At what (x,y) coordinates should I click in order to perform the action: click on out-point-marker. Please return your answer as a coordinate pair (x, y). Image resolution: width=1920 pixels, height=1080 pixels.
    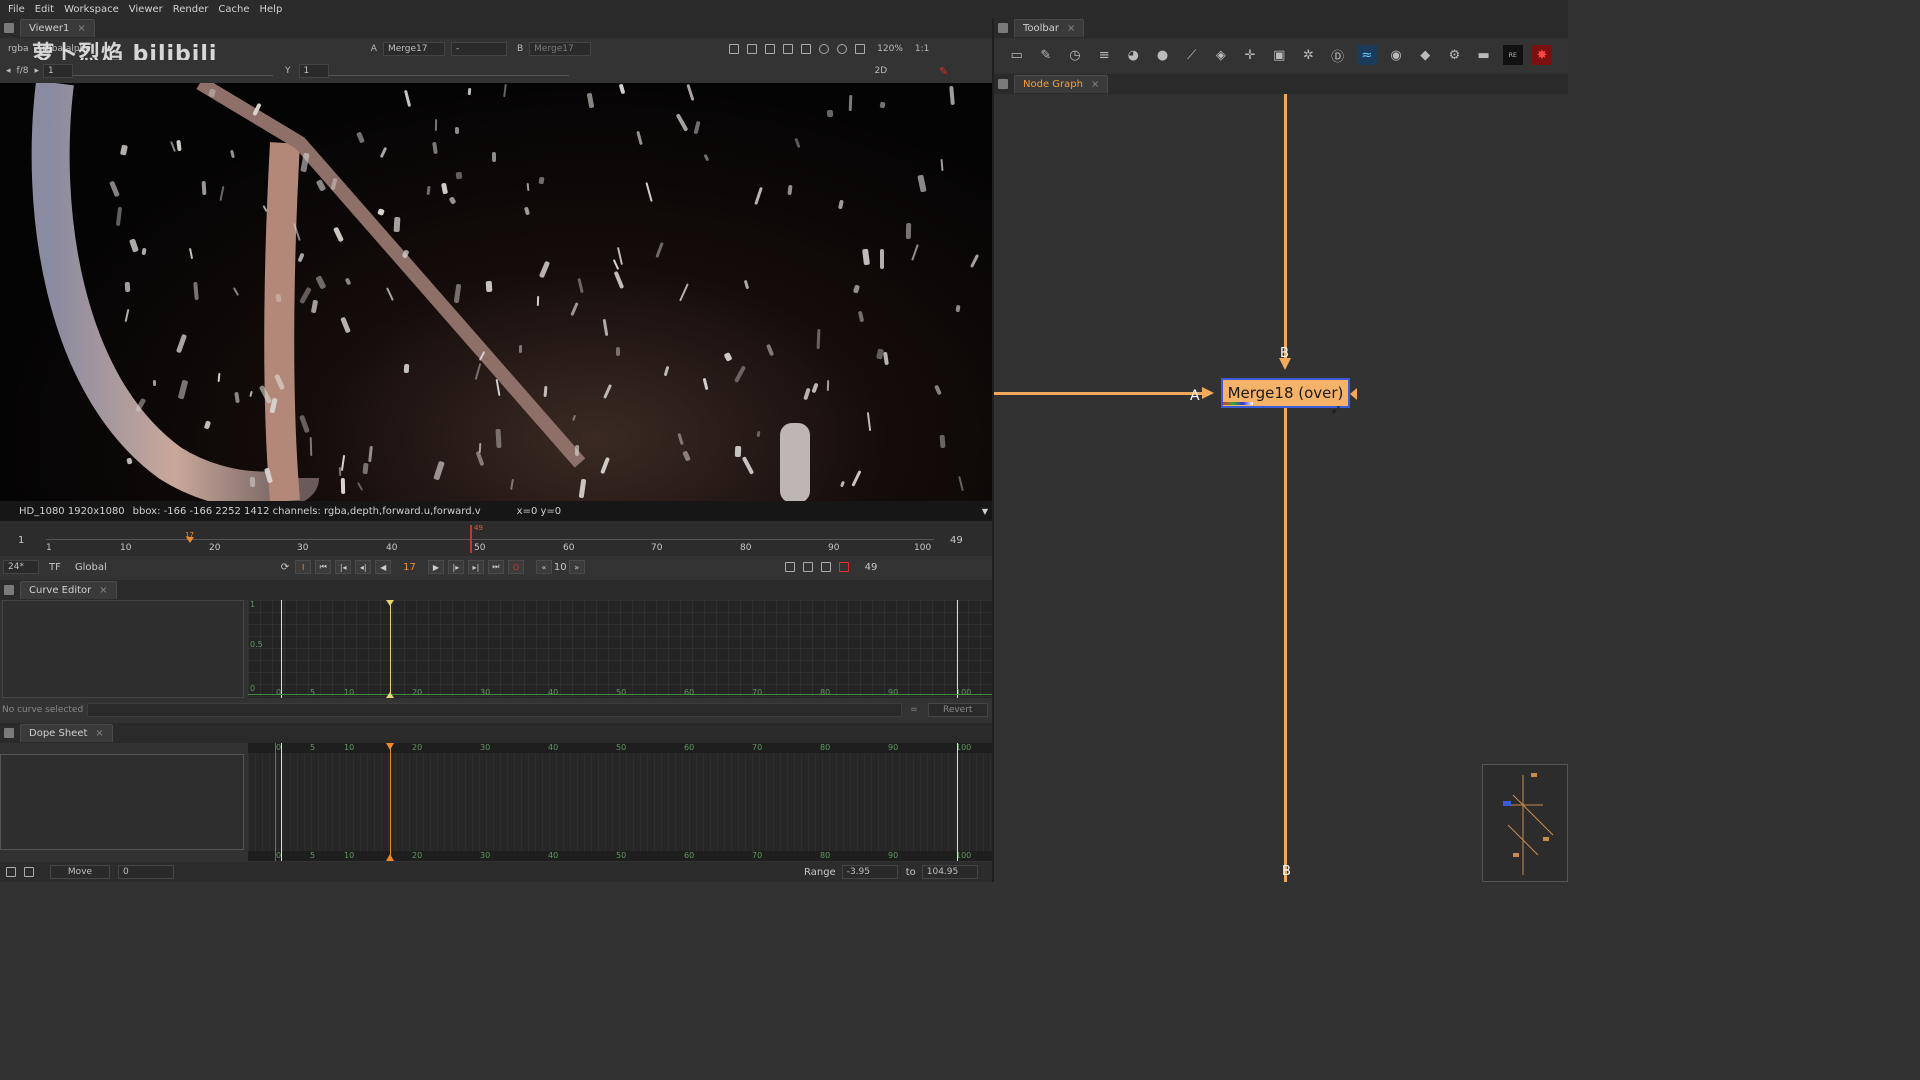
    Looking at the image, I should click on (471, 539).